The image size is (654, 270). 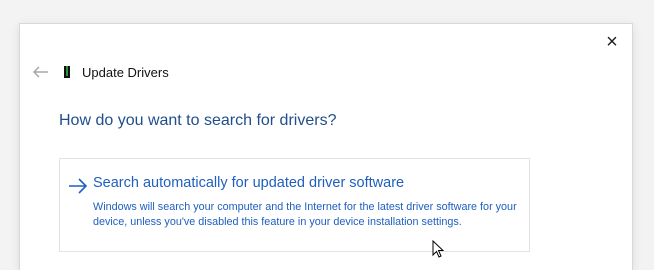 I want to click on window-title: Update Drivers, so click(x=125, y=72).